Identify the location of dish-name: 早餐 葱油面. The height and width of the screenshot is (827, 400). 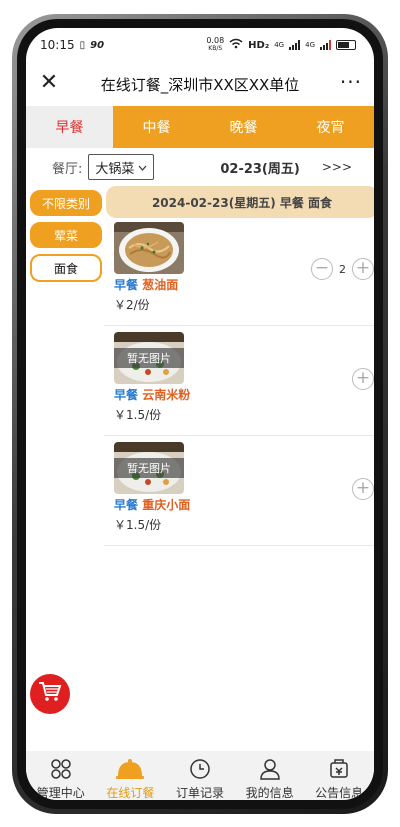
(146, 285).